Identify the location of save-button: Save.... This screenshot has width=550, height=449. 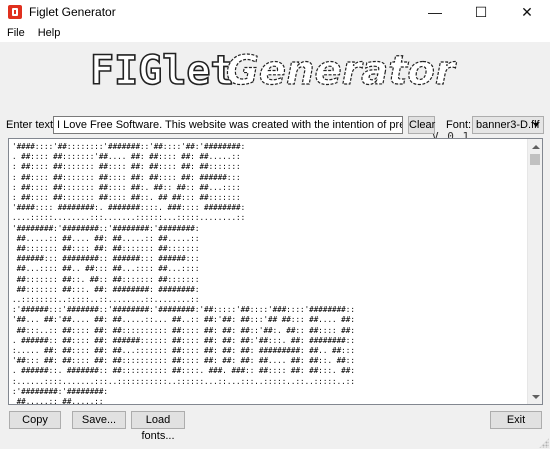
(99, 420).